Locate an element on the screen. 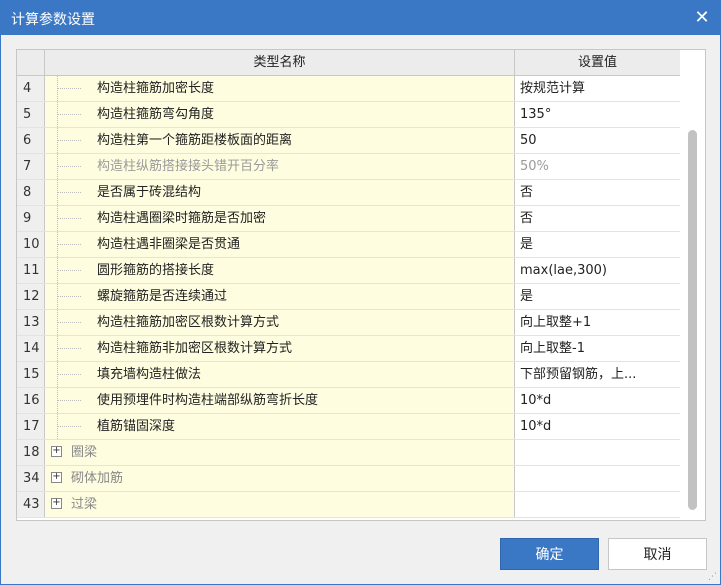 This screenshot has height=585, width=721. row-number: 15 is located at coordinates (31, 374).